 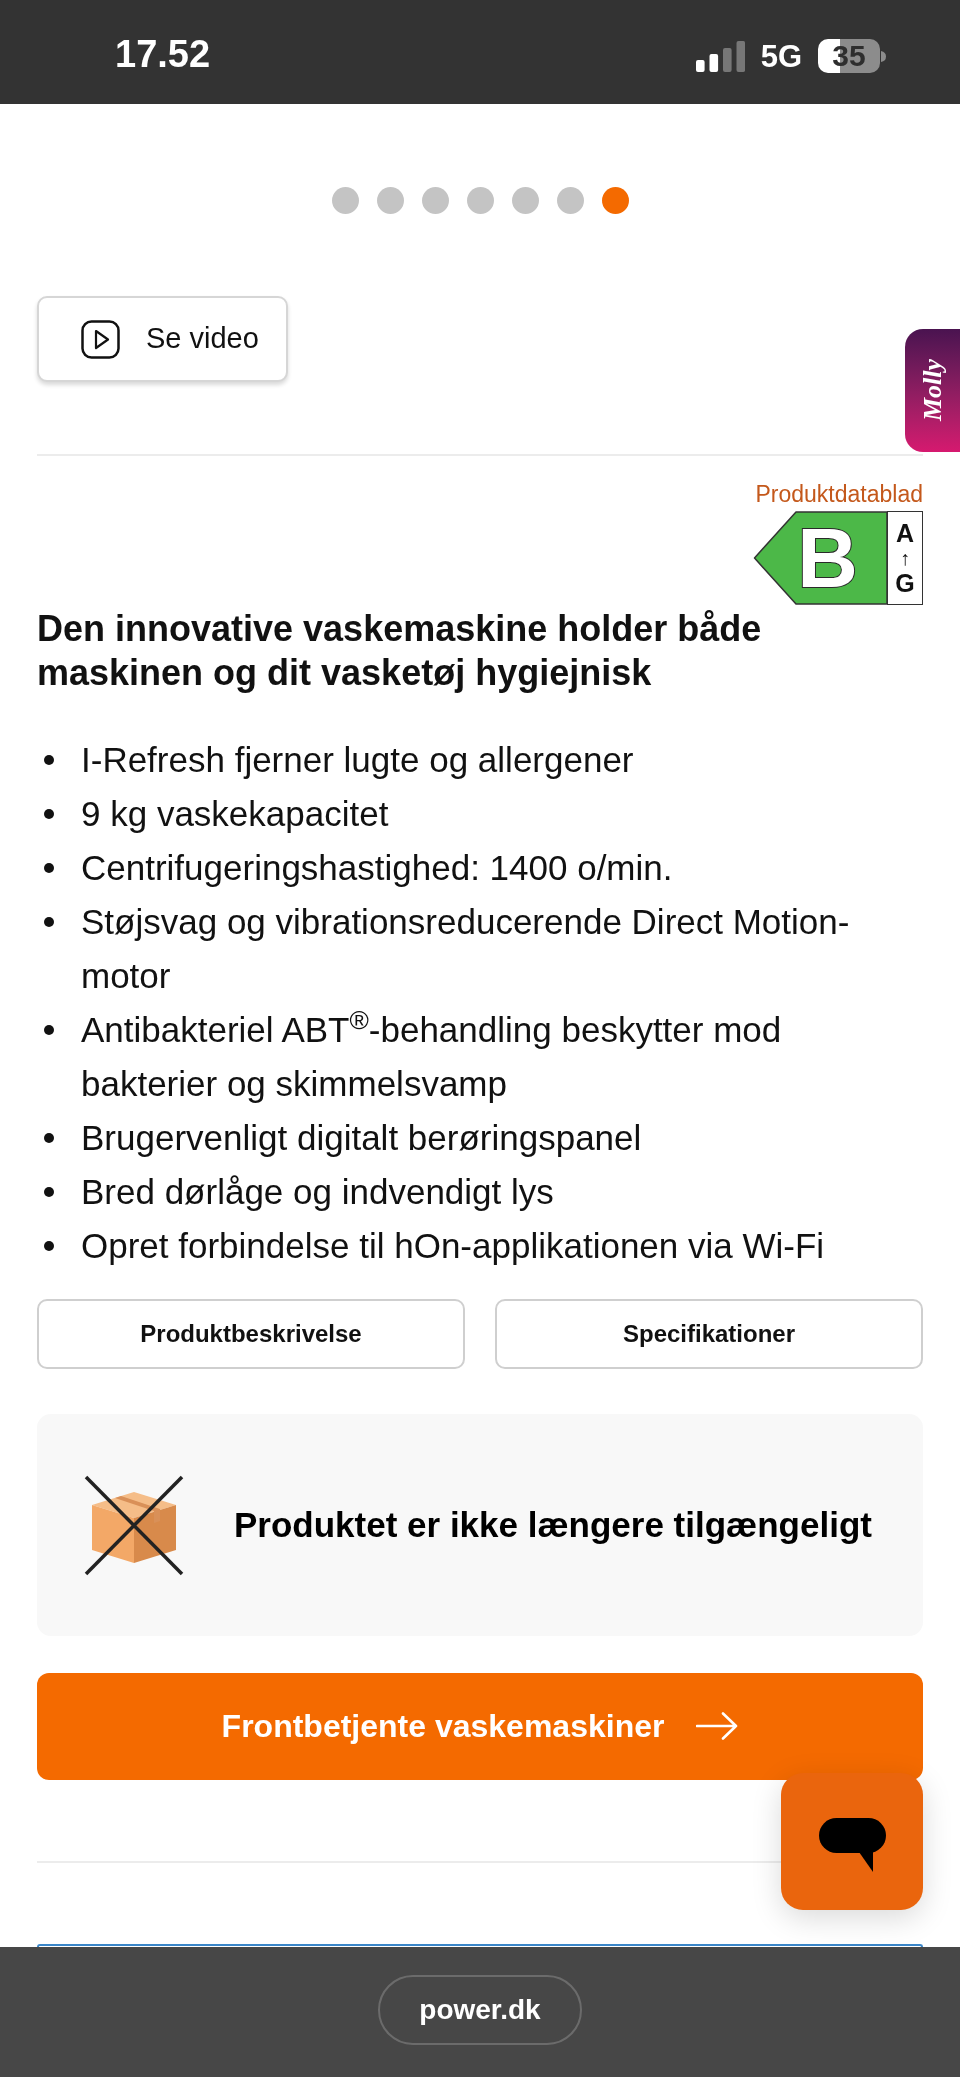 I want to click on arrow-right-icon, so click(x=717, y=1726).